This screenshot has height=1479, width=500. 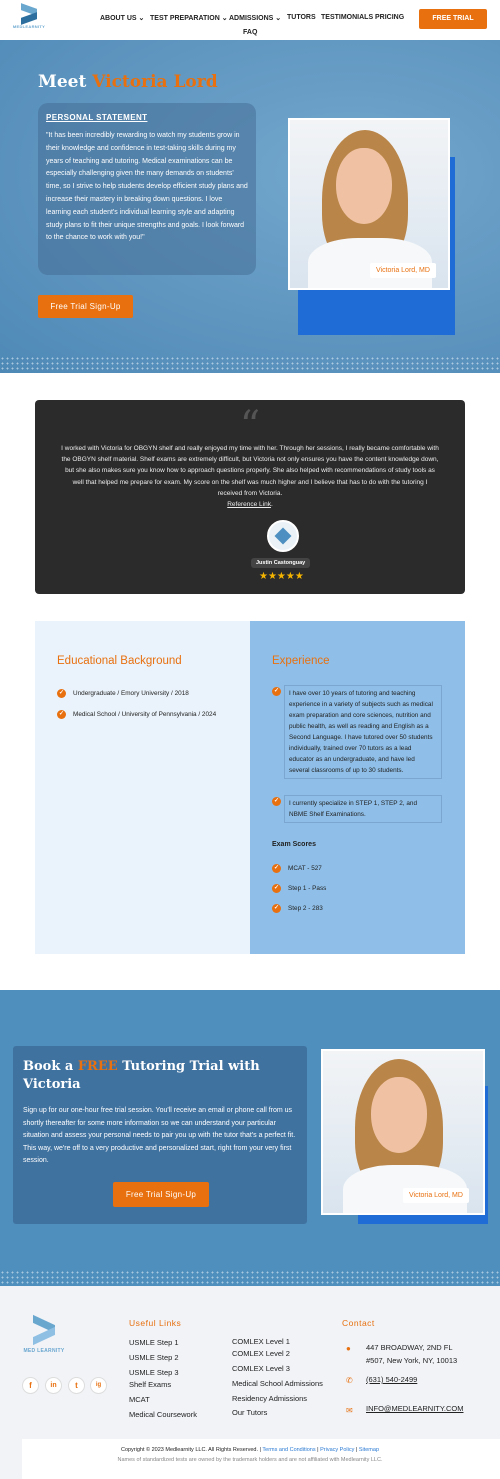 I want to click on testimonial-author: Justin Castonguay, so click(x=281, y=563).